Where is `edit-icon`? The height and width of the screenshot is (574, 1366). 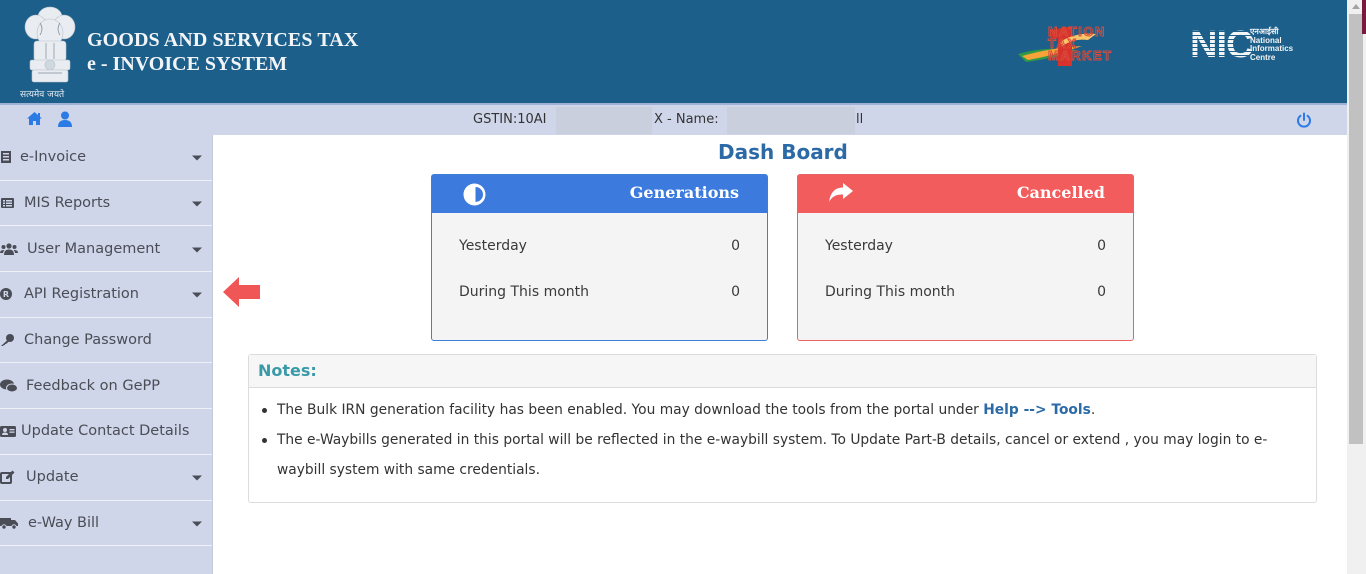 edit-icon is located at coordinates (7, 477).